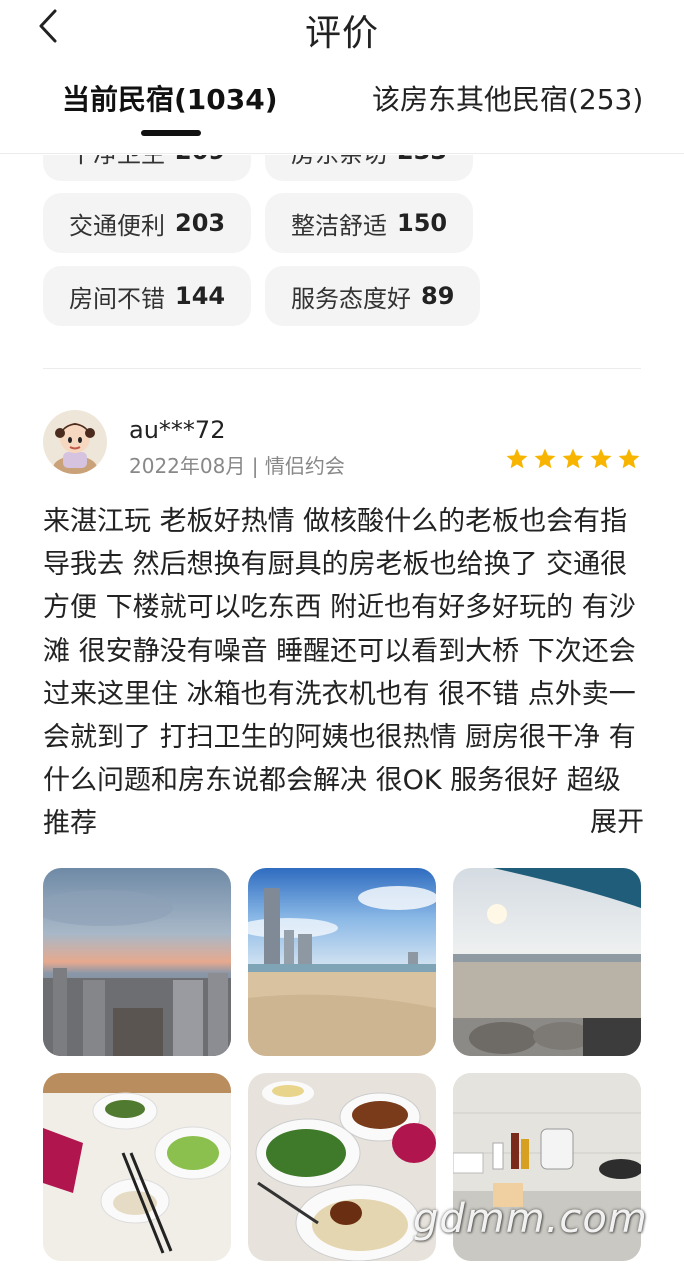  I want to click on expand-button: 展开, so click(602, 822).